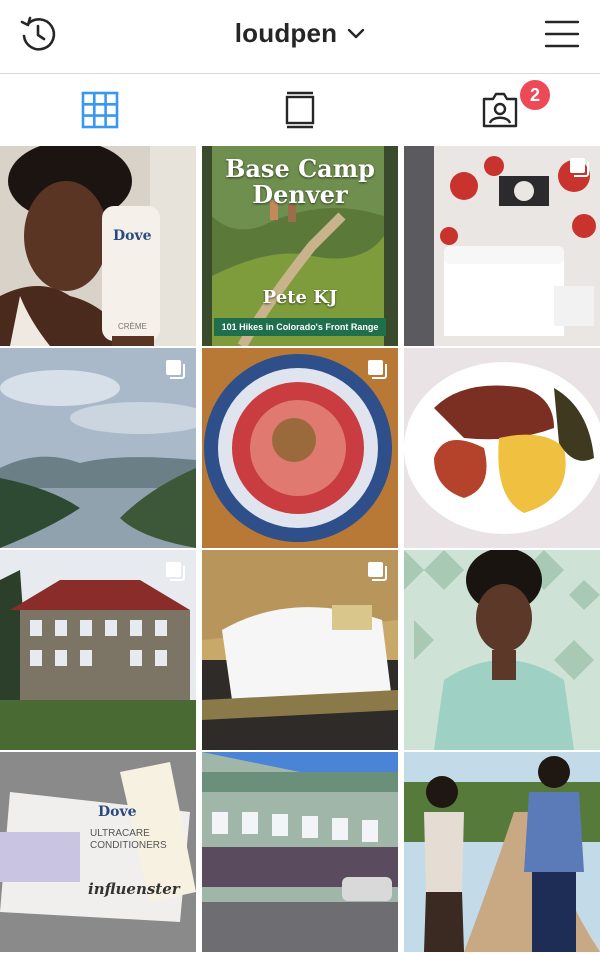 The width and height of the screenshot is (600, 954). What do you see at coordinates (300, 181) in the screenshot?
I see `book-title: Base Camp Denver` at bounding box center [300, 181].